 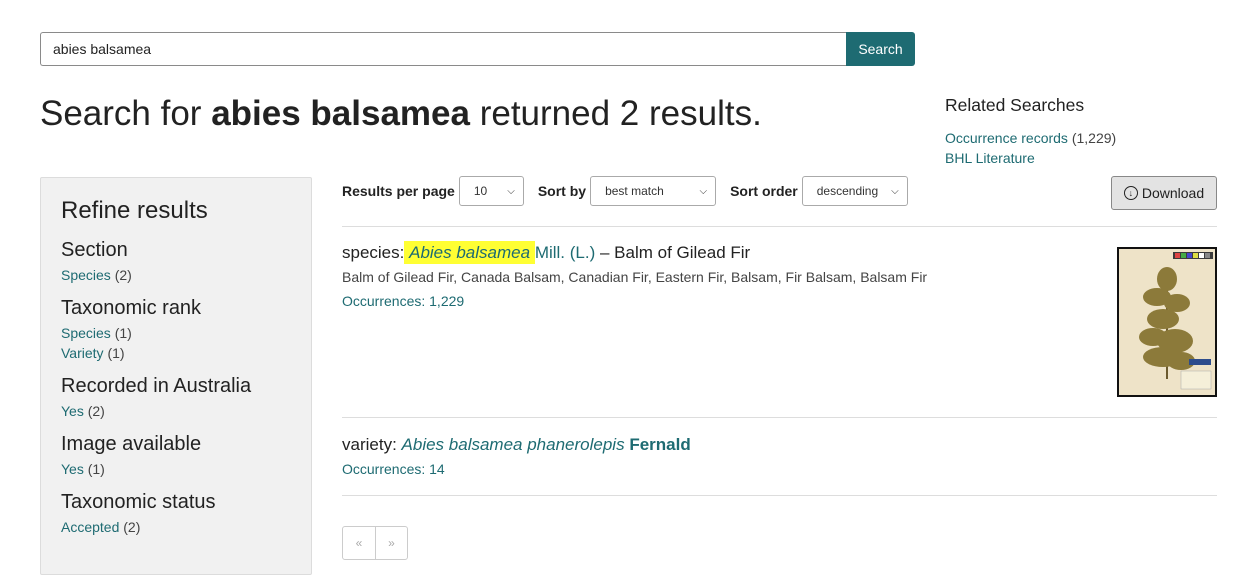 What do you see at coordinates (94, 250) in the screenshot?
I see `facet-title: Section` at bounding box center [94, 250].